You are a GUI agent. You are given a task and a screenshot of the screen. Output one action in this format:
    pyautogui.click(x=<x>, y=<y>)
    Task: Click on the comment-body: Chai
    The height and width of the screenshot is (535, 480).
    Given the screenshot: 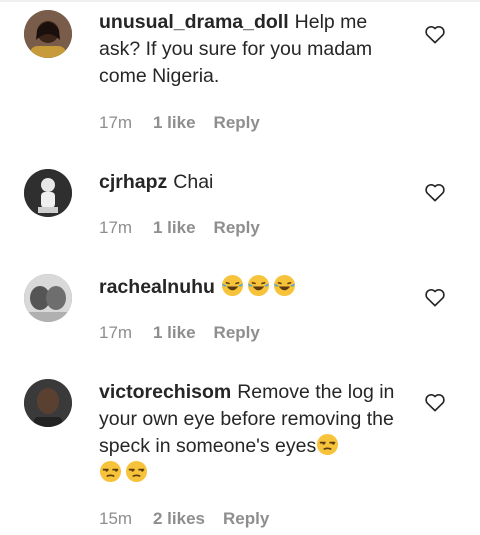 What is the action you would take?
    pyautogui.click(x=193, y=182)
    